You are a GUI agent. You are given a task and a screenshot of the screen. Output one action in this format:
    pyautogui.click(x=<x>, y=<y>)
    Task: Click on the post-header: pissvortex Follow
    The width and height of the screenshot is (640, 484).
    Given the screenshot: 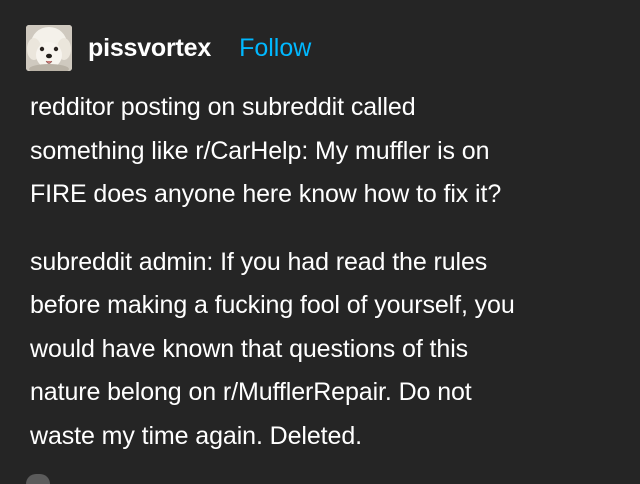 What is the action you would take?
    pyautogui.click(x=168, y=48)
    